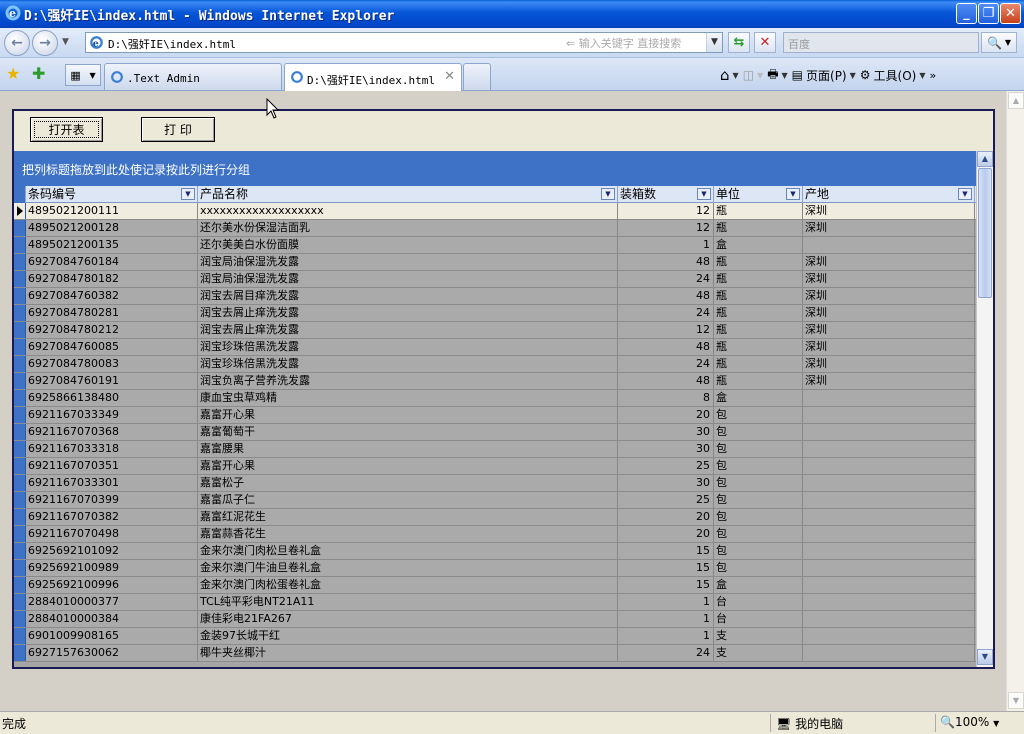  I want to click on product-name-cell: 润宝珍珠倍黑洗发露, so click(408, 364).